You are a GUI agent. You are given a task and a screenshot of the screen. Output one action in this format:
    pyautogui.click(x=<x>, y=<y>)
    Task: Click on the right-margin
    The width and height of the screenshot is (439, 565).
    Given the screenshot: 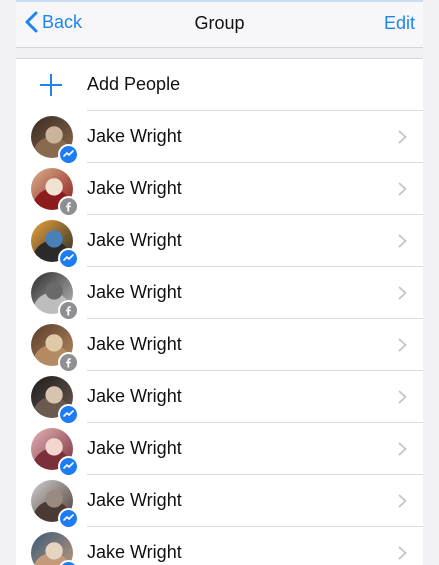 What is the action you would take?
    pyautogui.click(x=431, y=282)
    